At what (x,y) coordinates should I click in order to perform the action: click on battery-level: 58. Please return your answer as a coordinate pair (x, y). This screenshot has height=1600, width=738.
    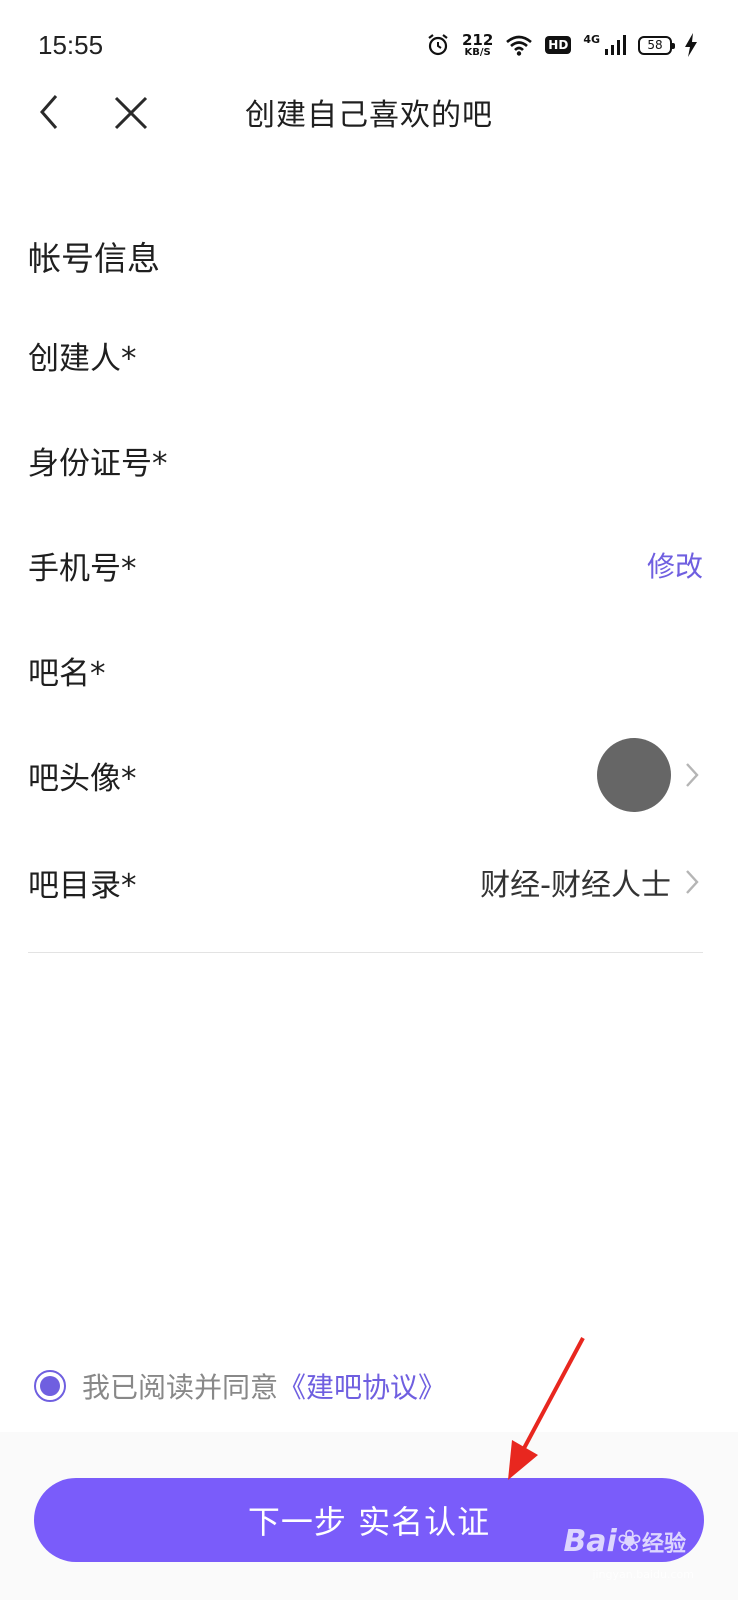
    Looking at the image, I should click on (655, 45).